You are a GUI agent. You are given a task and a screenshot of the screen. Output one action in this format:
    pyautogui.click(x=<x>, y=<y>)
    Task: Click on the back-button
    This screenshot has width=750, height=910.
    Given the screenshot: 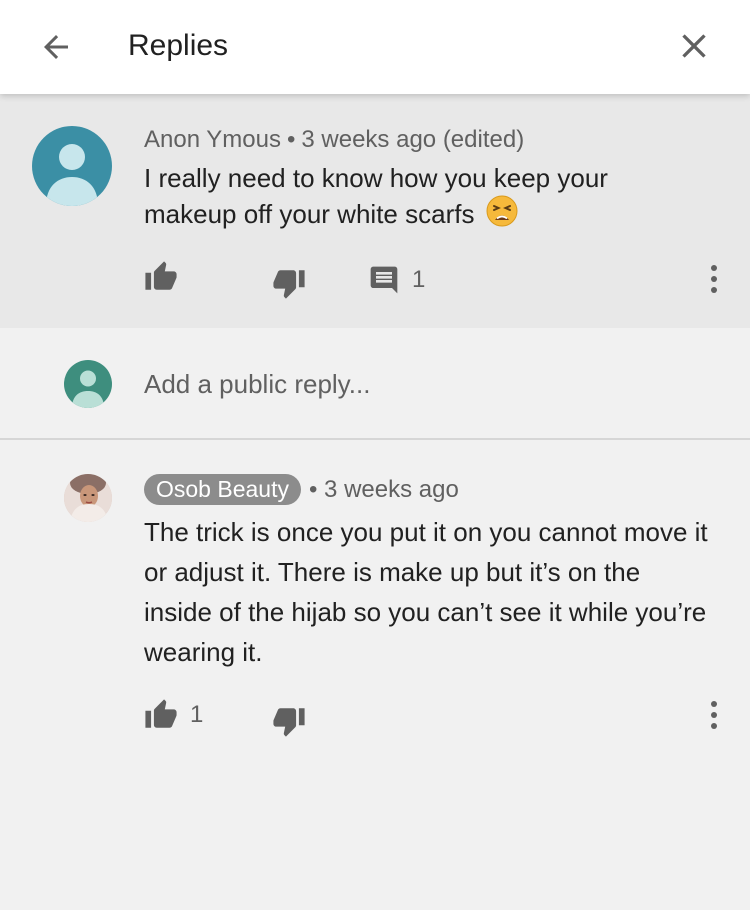 What is the action you would take?
    pyautogui.click(x=56, y=47)
    